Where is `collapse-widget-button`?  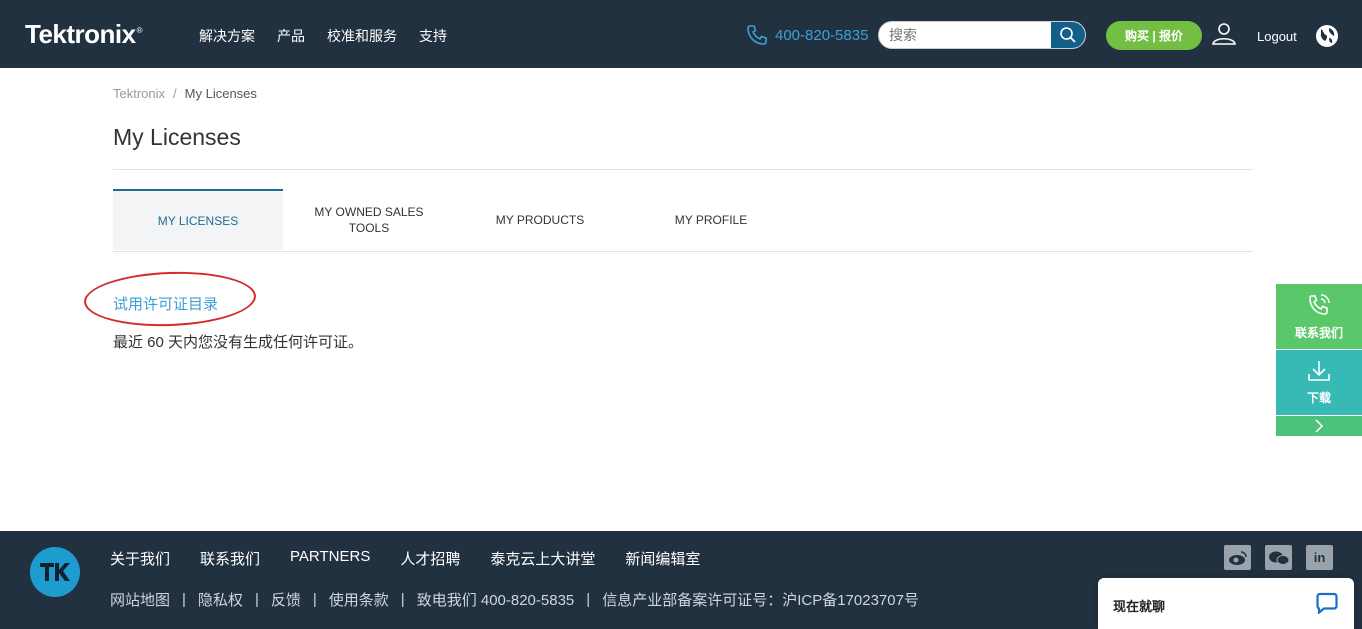 collapse-widget-button is located at coordinates (1319, 426).